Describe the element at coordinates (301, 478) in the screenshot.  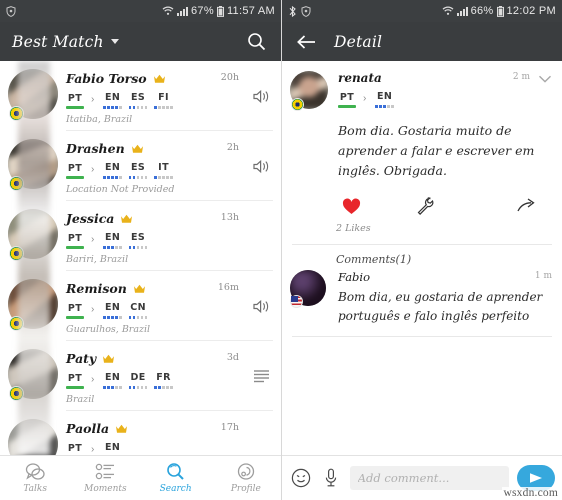
I see `emoji-smiley-icon` at that location.